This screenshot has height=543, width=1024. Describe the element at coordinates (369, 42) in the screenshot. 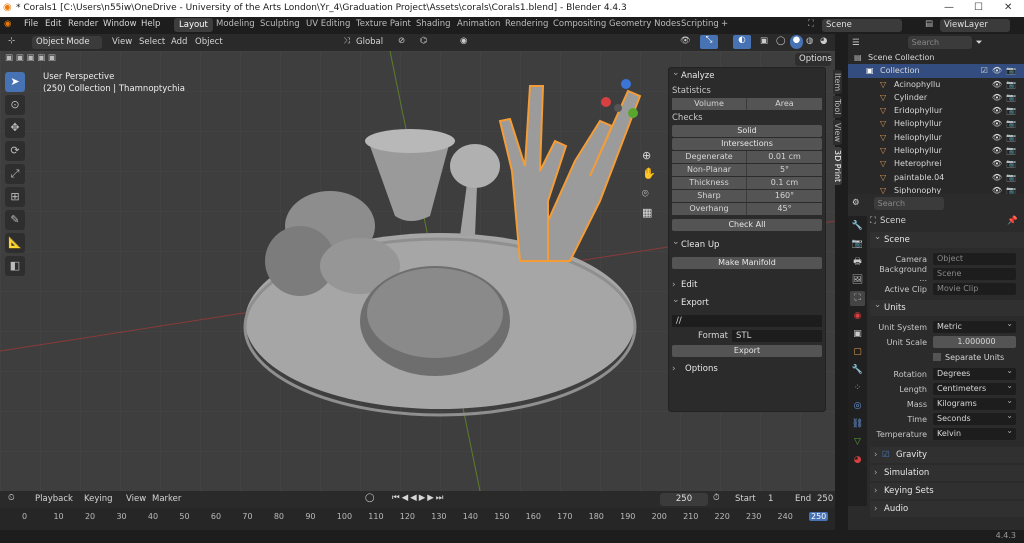

I see `orientation-selector: Global` at that location.